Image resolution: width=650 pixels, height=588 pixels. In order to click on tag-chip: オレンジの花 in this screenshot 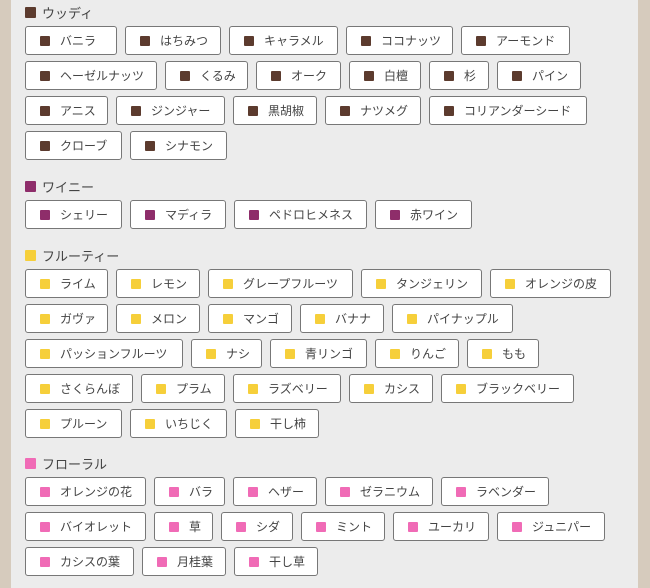, I will do `click(85, 491)`.